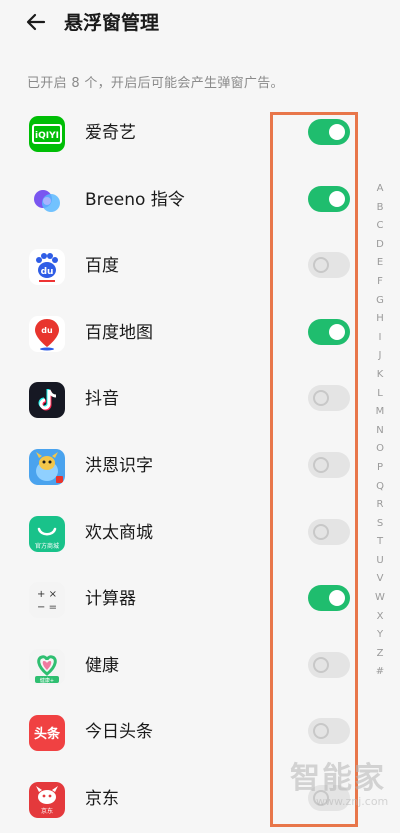 The height and width of the screenshot is (833, 400). What do you see at coordinates (119, 732) in the screenshot?
I see `app-name: 今日头条` at bounding box center [119, 732].